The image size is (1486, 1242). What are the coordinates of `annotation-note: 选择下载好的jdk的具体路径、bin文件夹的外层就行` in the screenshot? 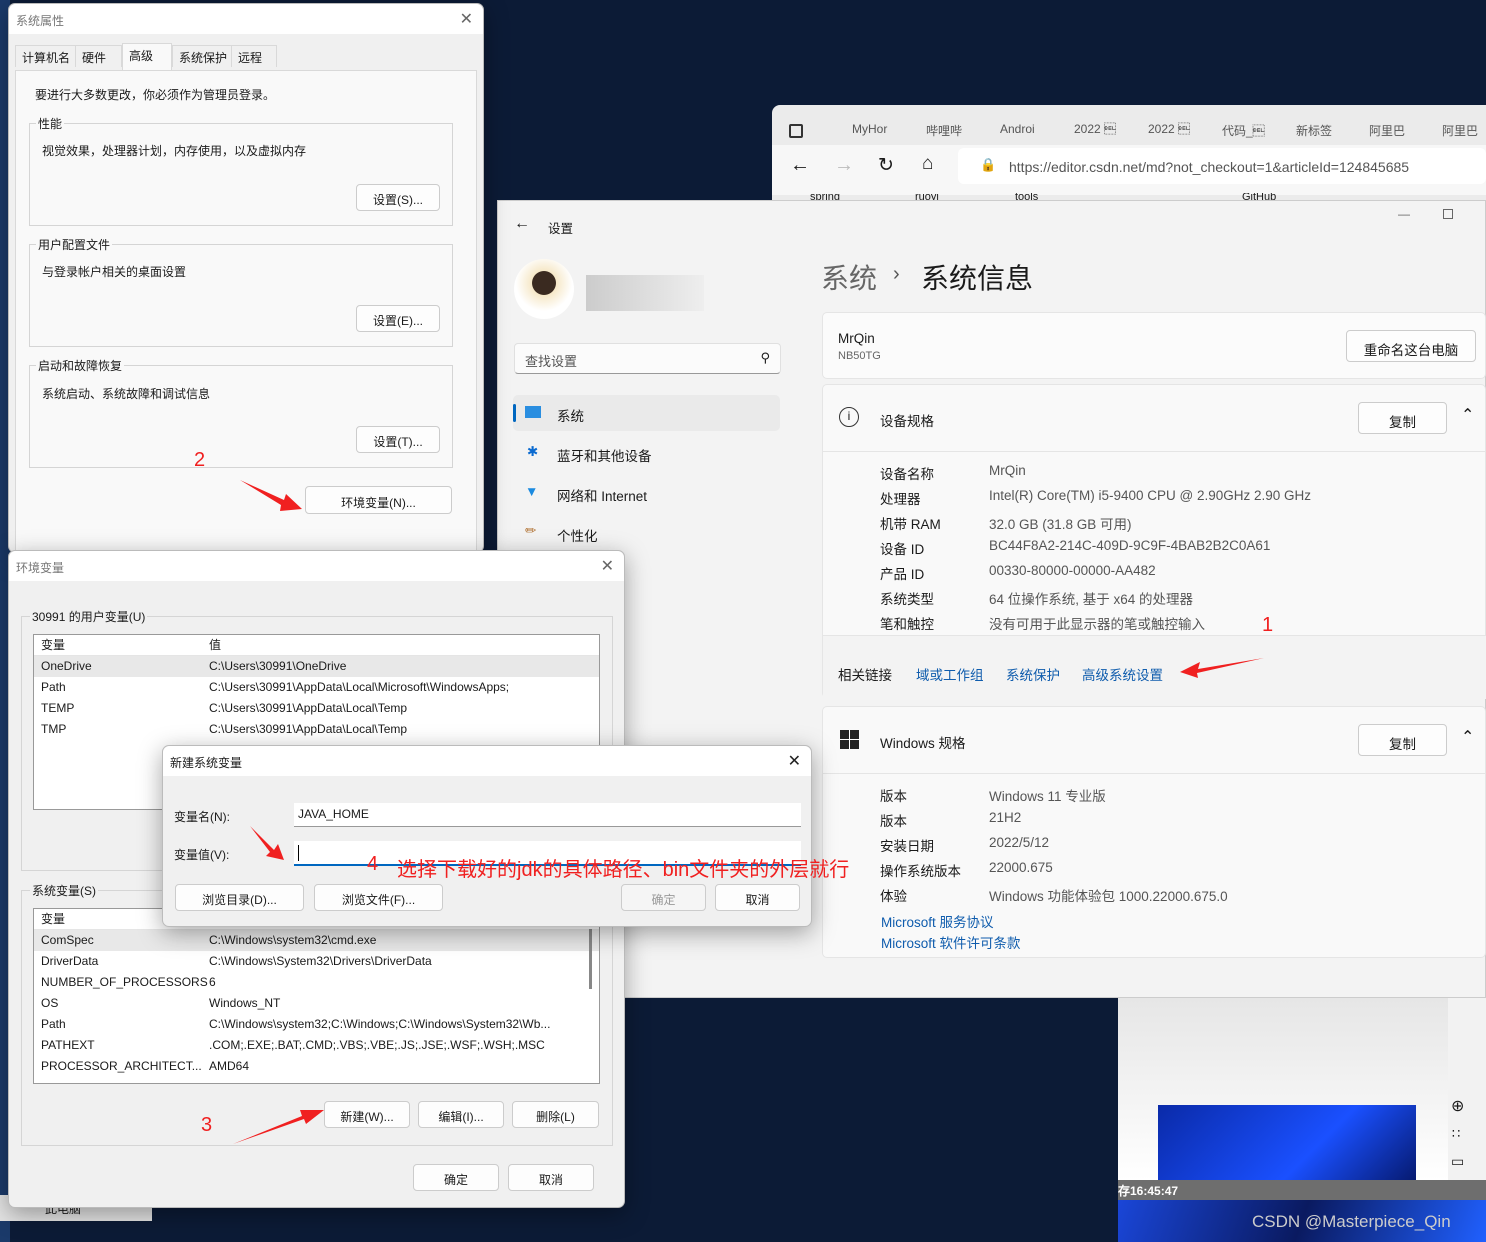 It's located at (623, 870).